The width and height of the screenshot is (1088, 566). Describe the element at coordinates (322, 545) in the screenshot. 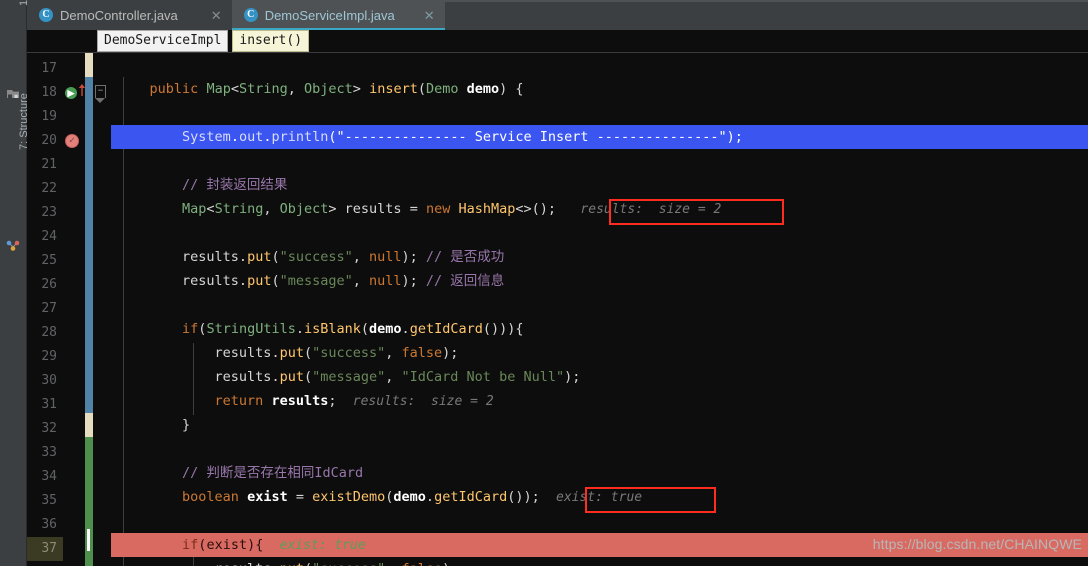

I see `inline-debug-hint: exist: true` at that location.